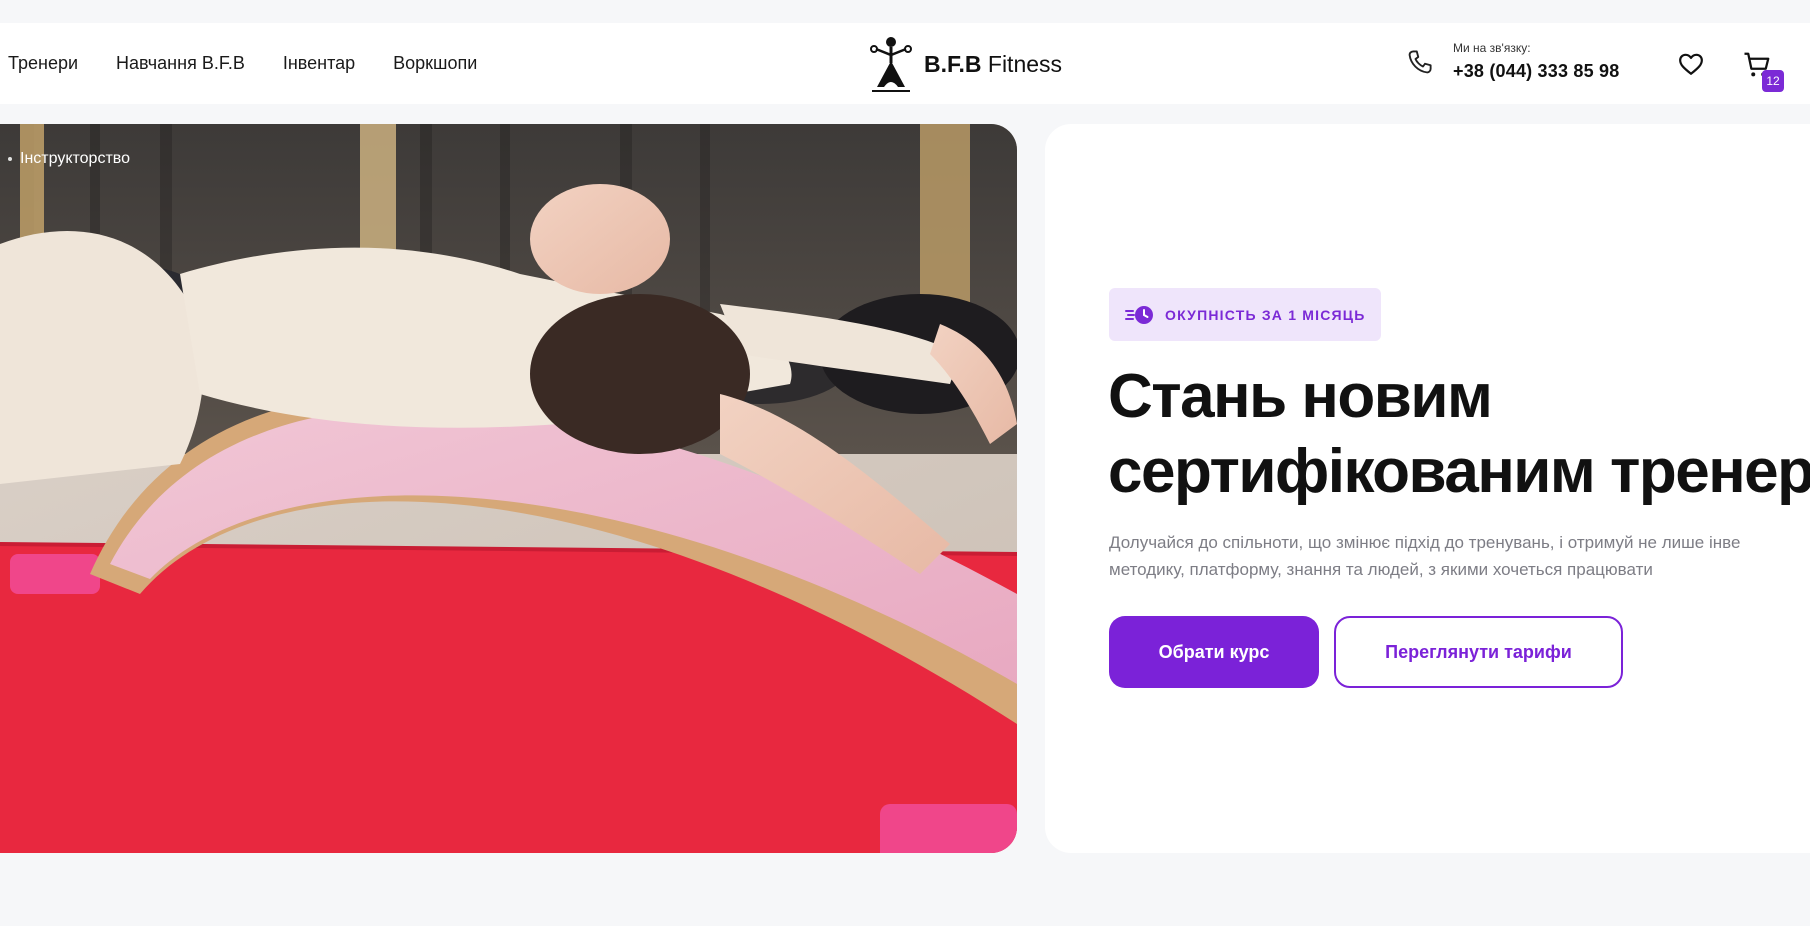  Describe the element at coordinates (43, 63) in the screenshot. I see `nav-item-trainers: Тренери` at that location.